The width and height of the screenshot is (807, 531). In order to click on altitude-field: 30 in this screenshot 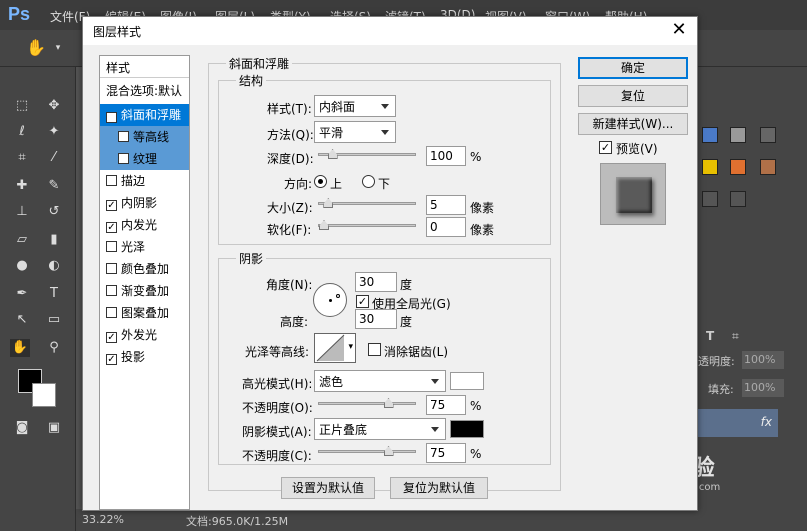, I will do `click(376, 319)`.